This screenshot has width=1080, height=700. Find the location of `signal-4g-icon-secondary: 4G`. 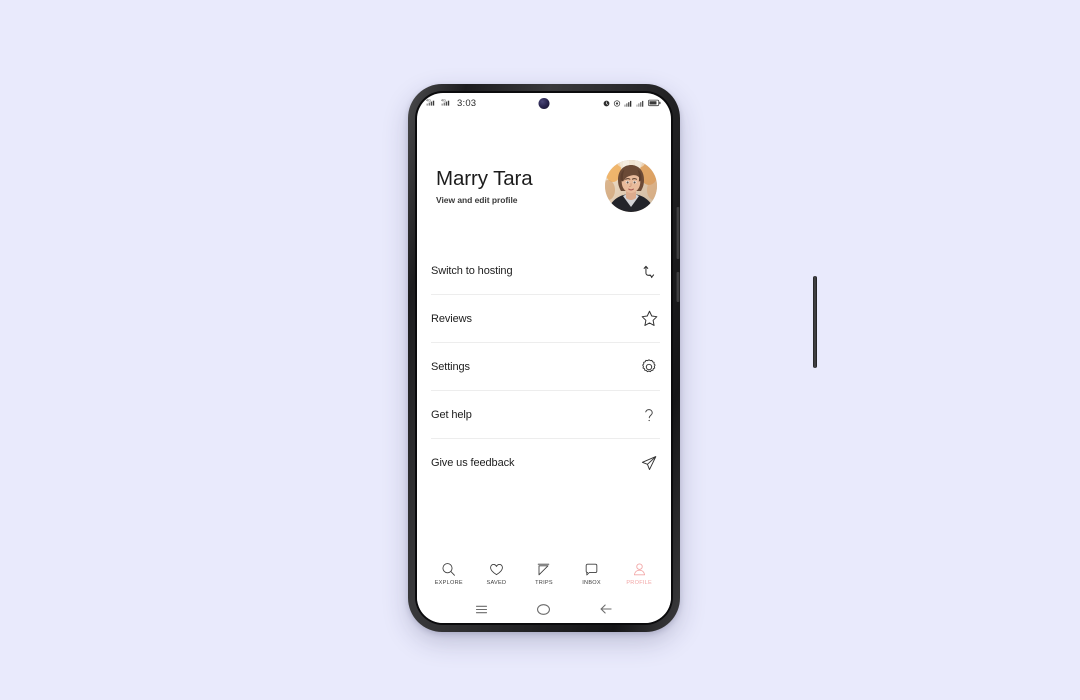

signal-4g-icon-secondary: 4G is located at coordinates (447, 103).